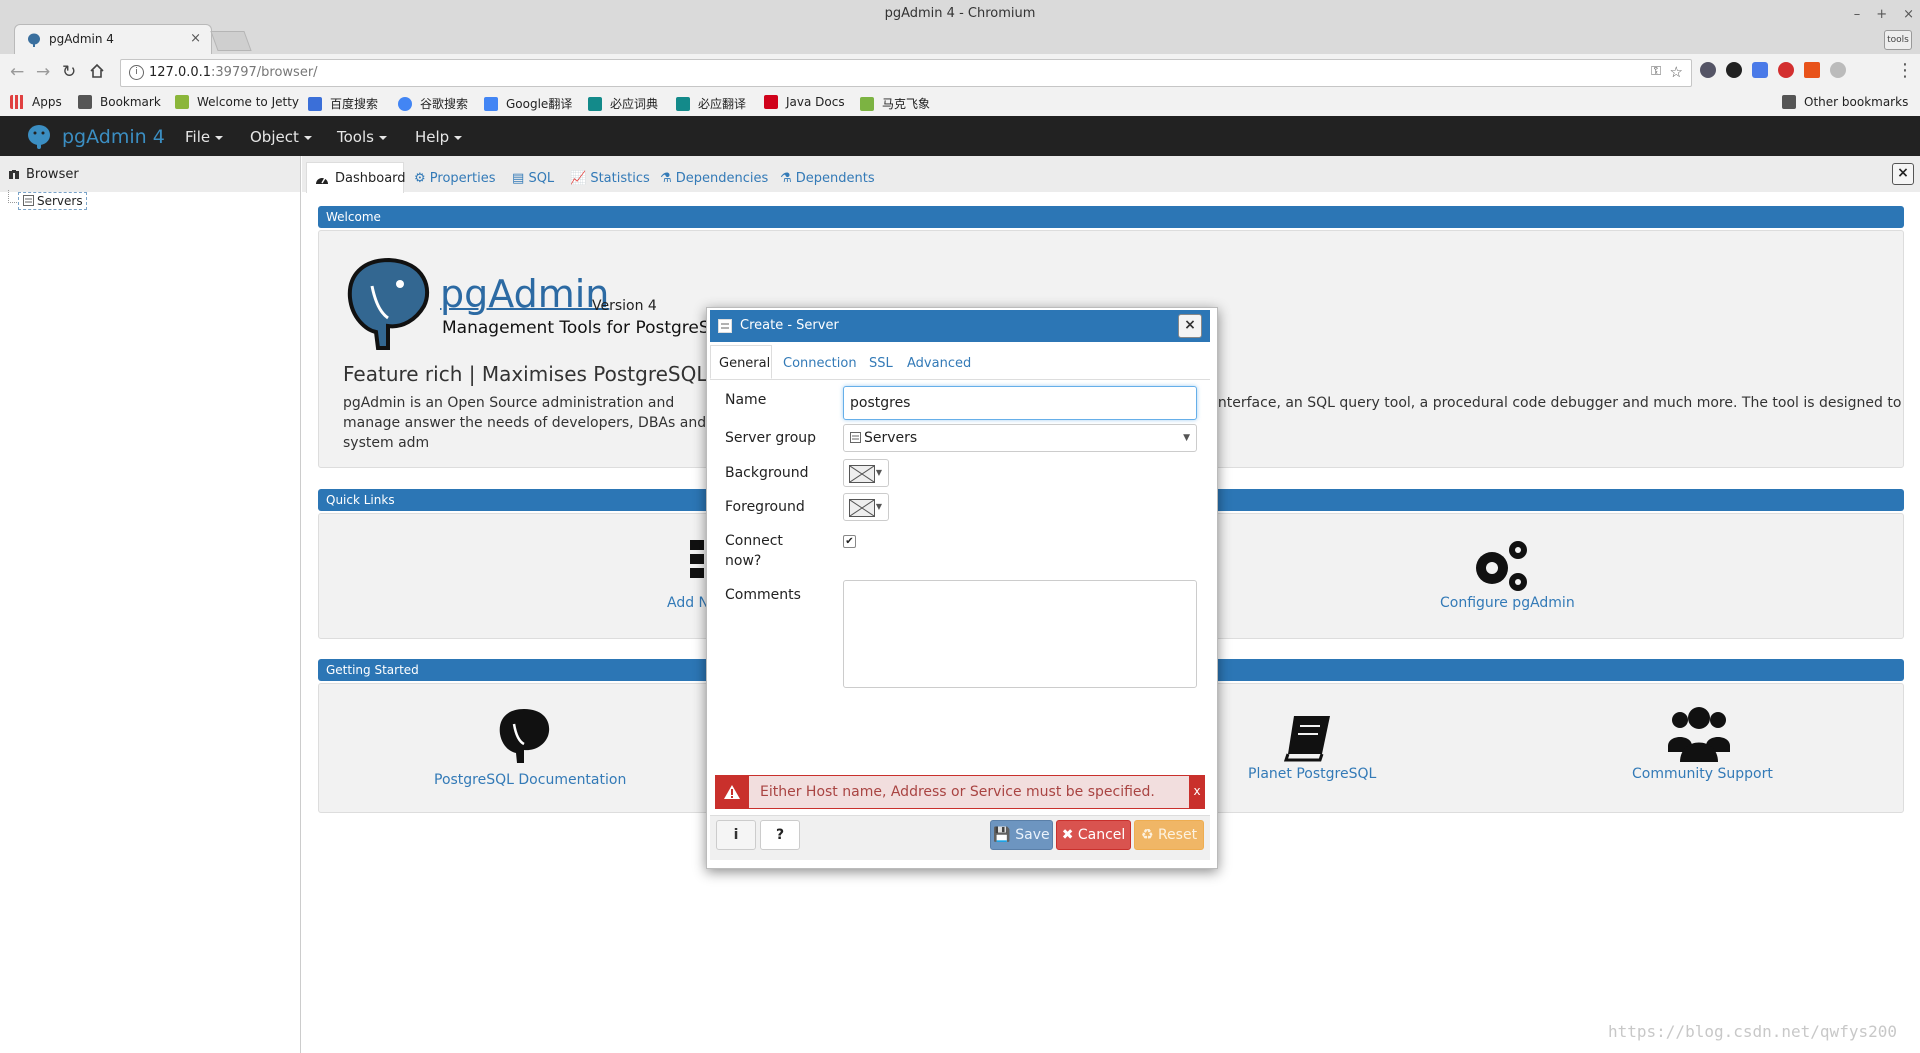 The height and width of the screenshot is (1053, 1920). I want to click on reload-icon: ↻, so click(69, 72).